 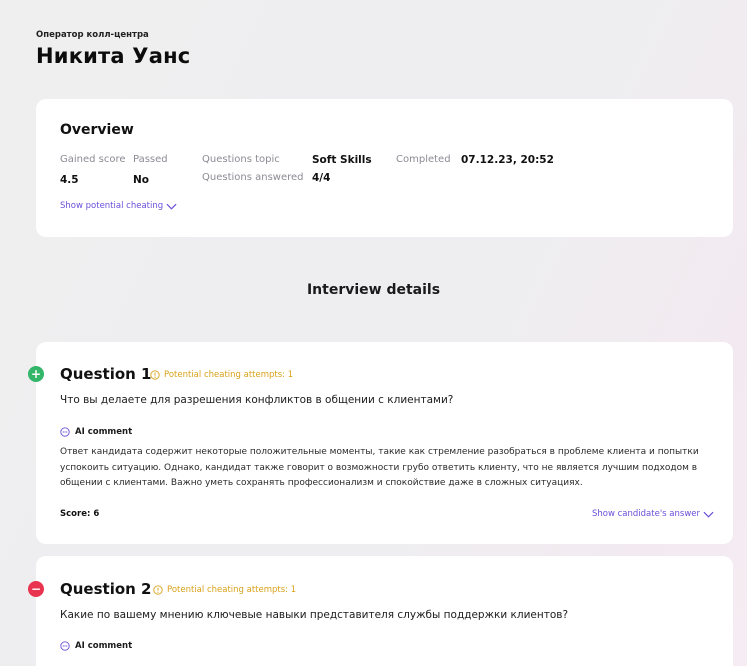 I want to click on questions-answered-value: 4/4, so click(x=321, y=178).